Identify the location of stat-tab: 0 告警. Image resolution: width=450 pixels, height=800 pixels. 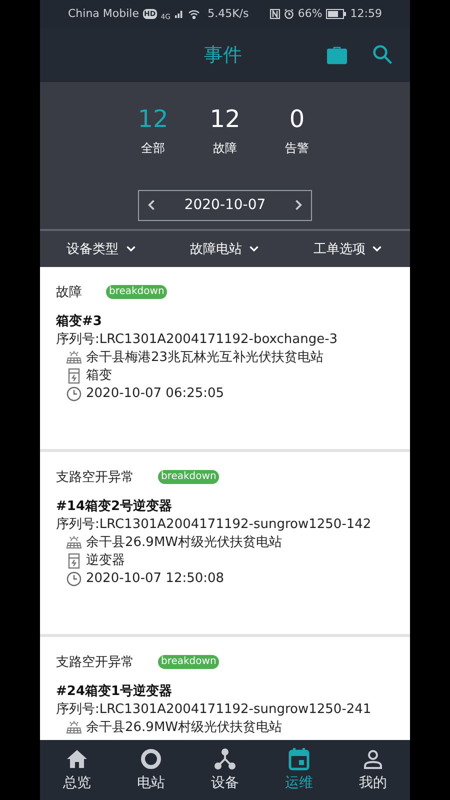
(297, 130).